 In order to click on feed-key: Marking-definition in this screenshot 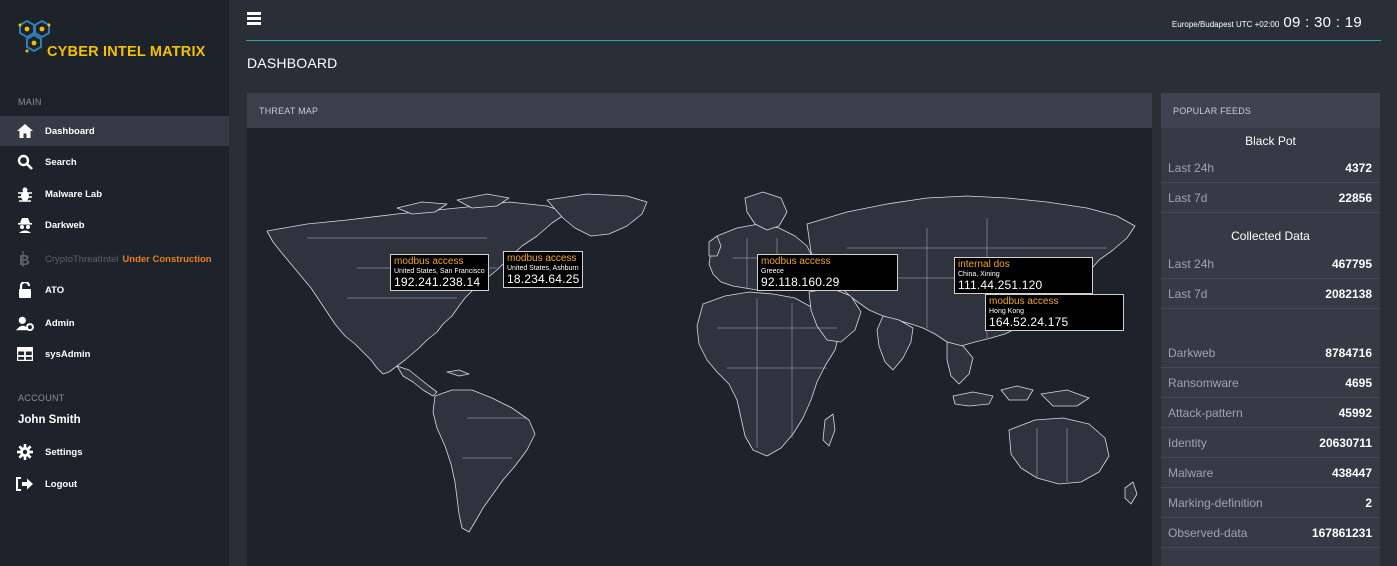, I will do `click(1215, 502)`.